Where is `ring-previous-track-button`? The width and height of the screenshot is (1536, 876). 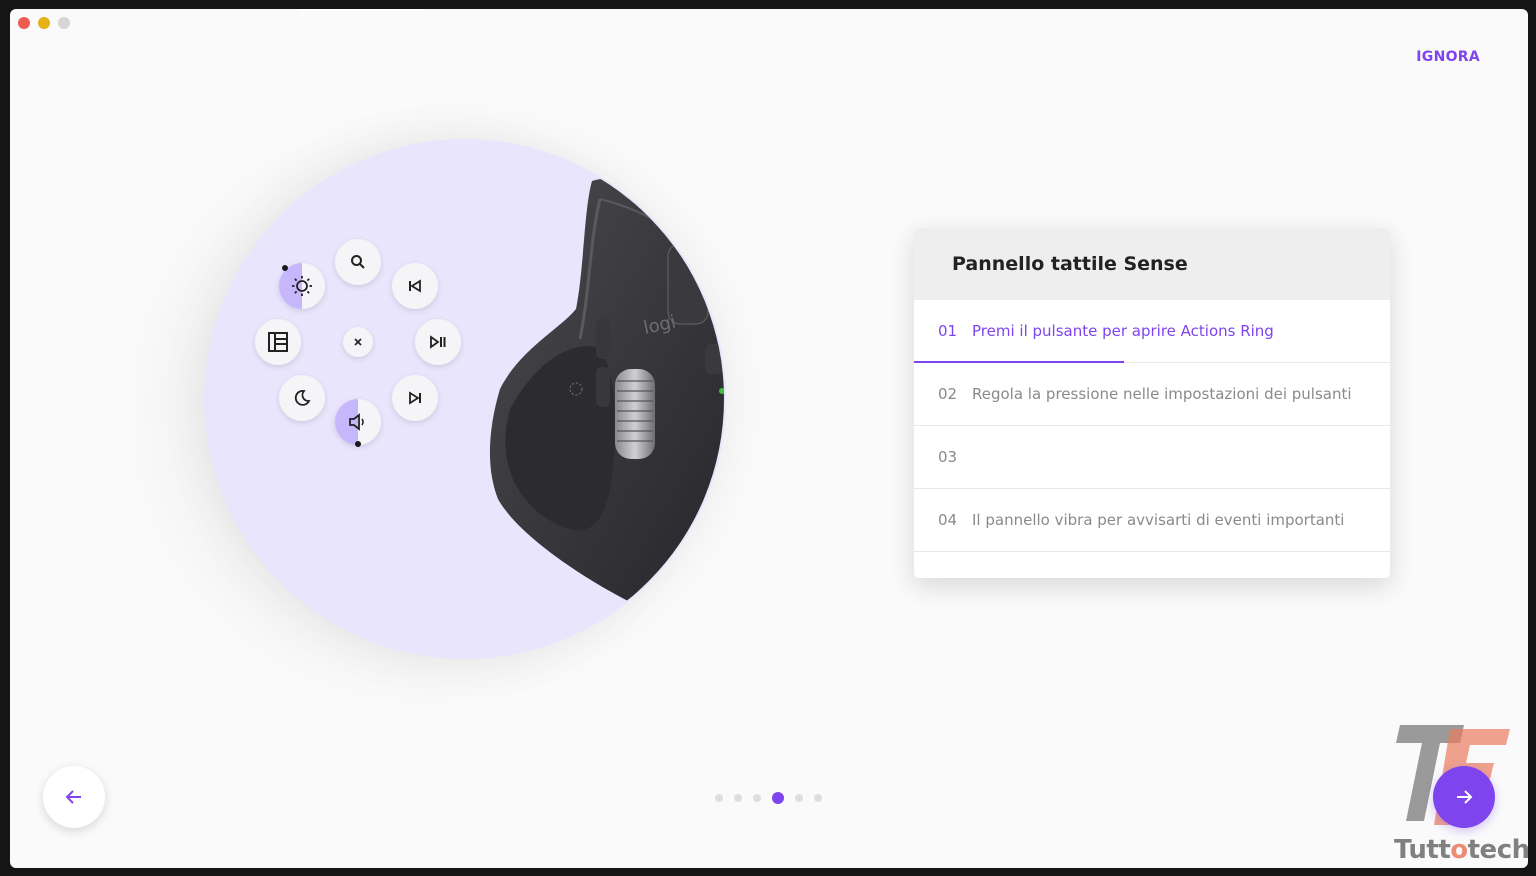
ring-previous-track-button is located at coordinates (415, 286).